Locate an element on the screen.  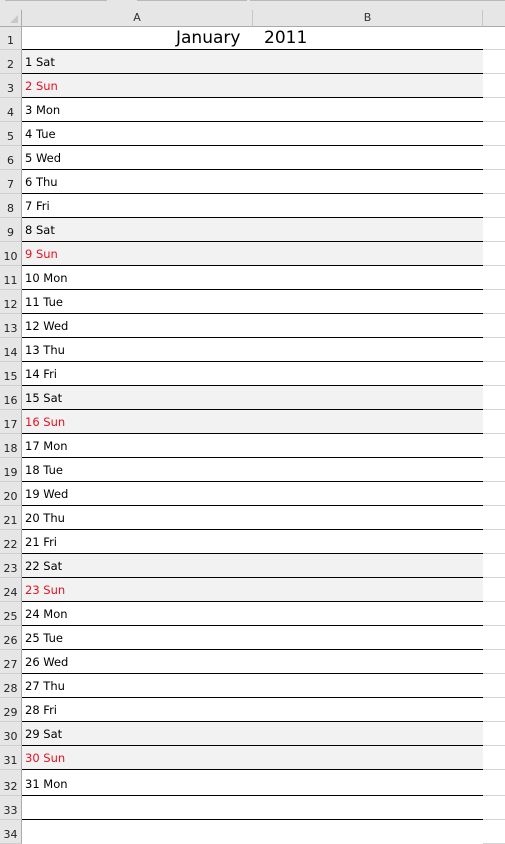
row-header: 27 is located at coordinates (11, 662).